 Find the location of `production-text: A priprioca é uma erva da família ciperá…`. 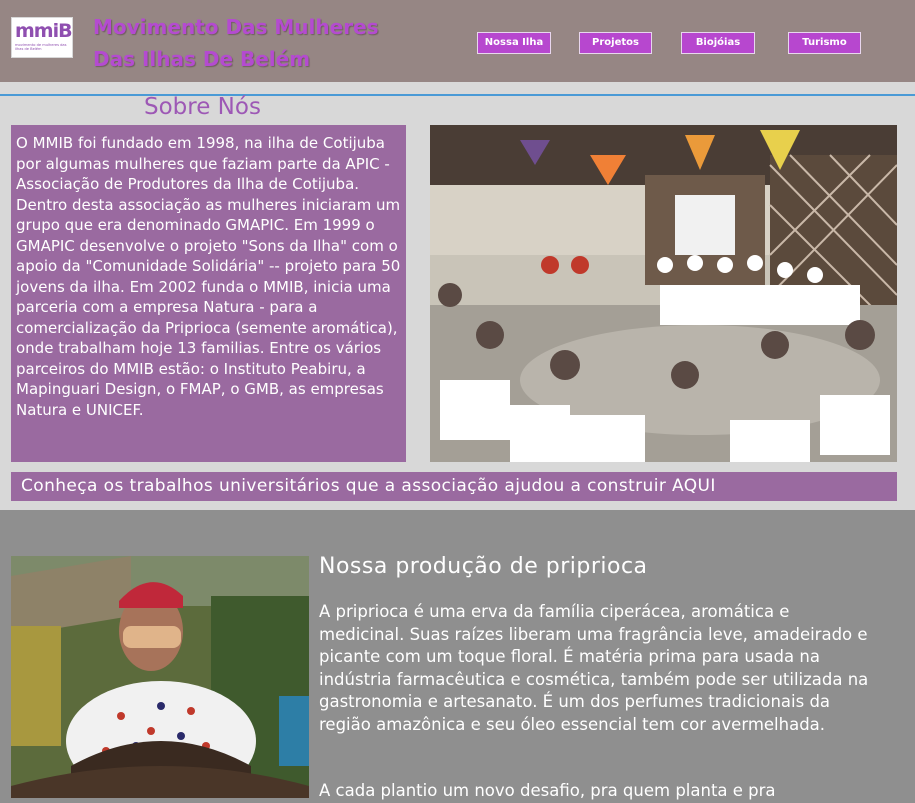

production-text: A priprioca é uma erva da família ciperá… is located at coordinates (594, 668).